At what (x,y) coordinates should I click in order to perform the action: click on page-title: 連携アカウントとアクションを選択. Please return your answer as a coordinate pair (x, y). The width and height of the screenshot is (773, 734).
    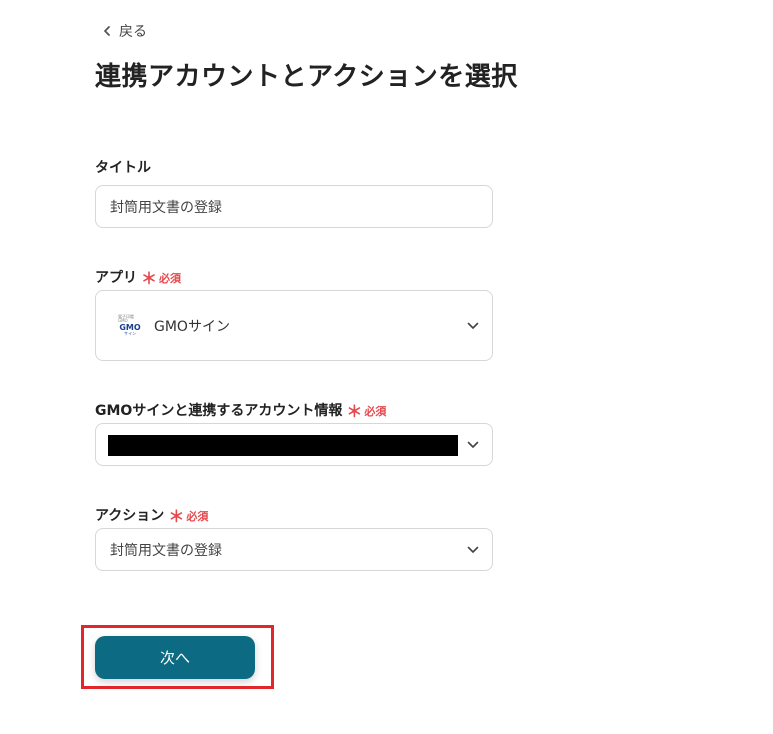
    Looking at the image, I should click on (306, 77).